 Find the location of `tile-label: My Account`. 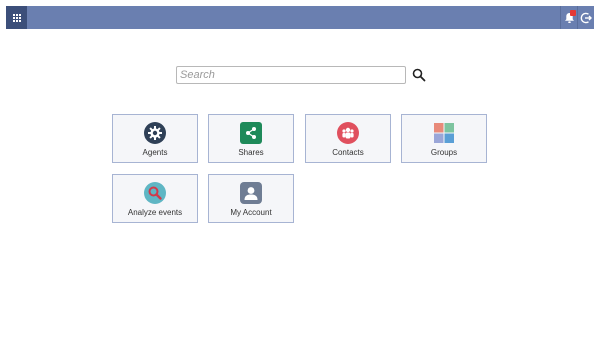

tile-label: My Account is located at coordinates (251, 212).